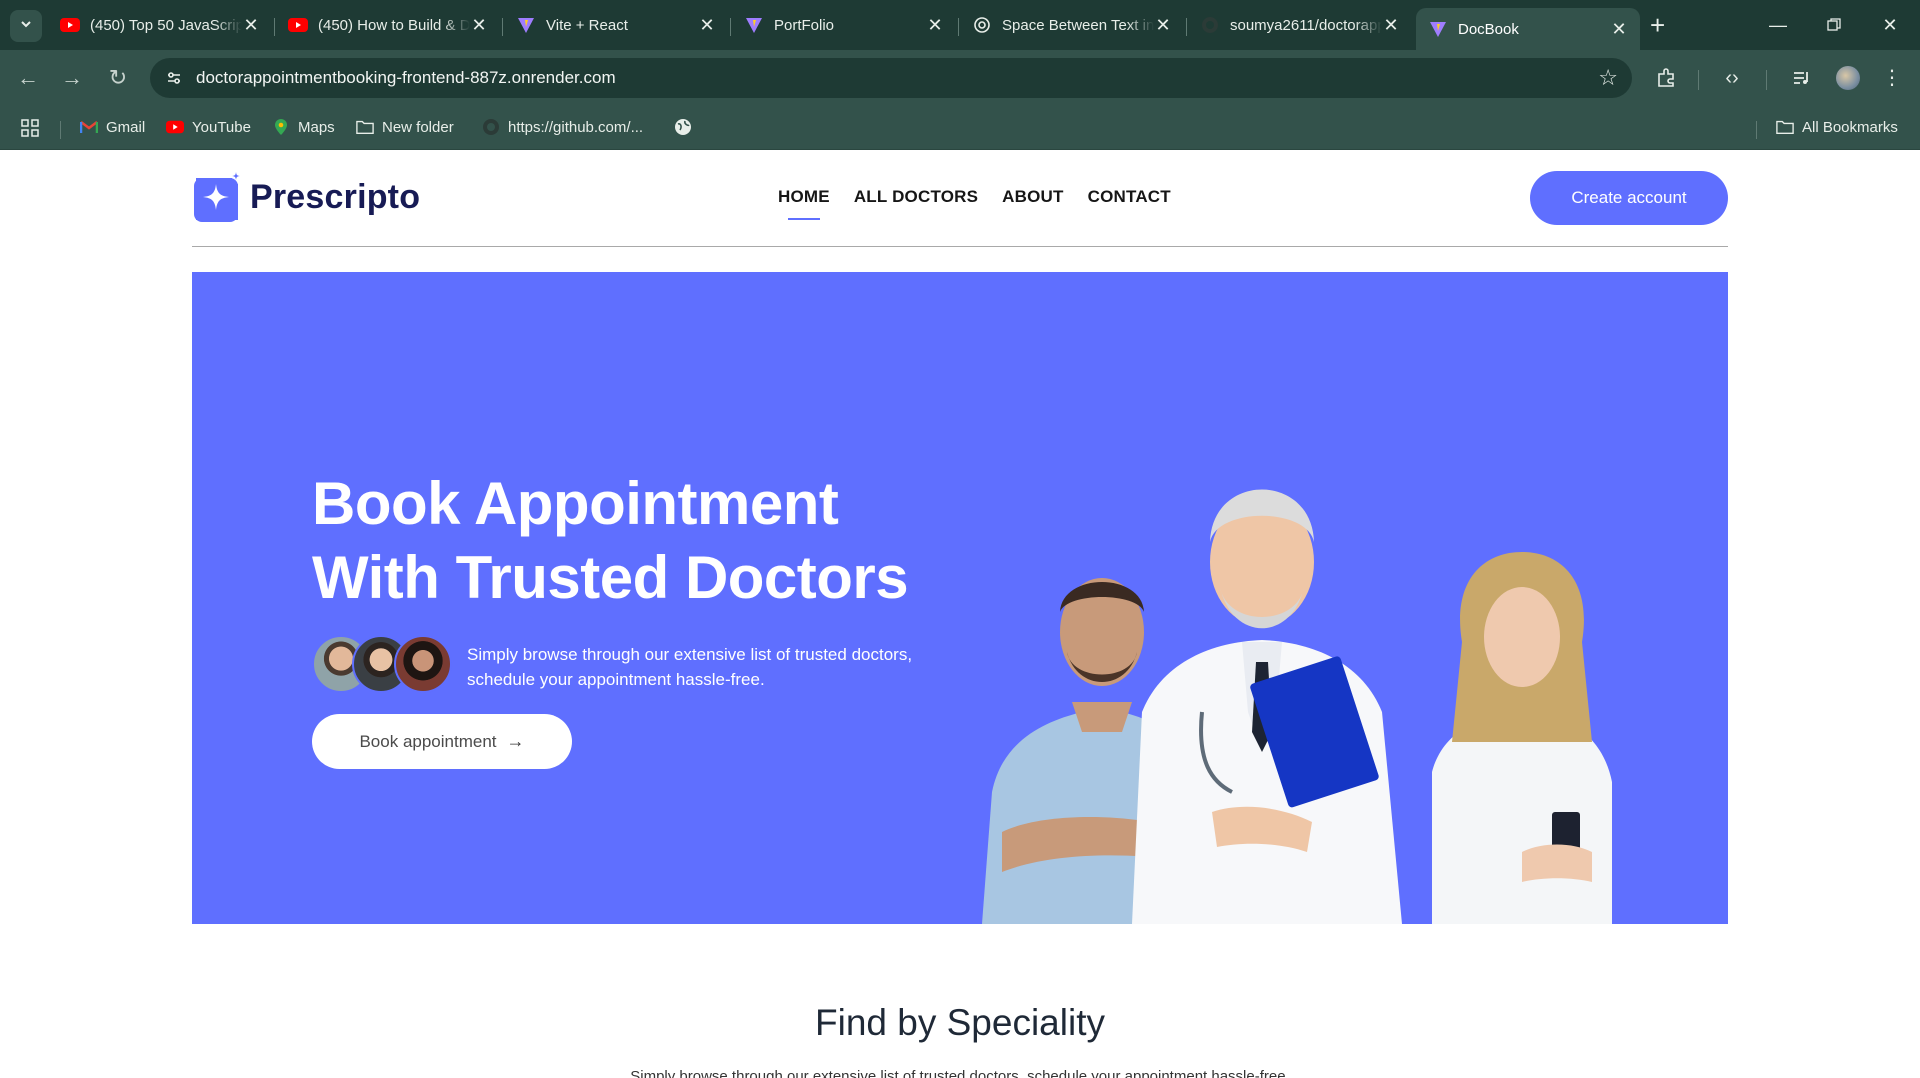 This screenshot has height=1078, width=1920. I want to click on tab-title: Space Between Text in, so click(1078, 25).